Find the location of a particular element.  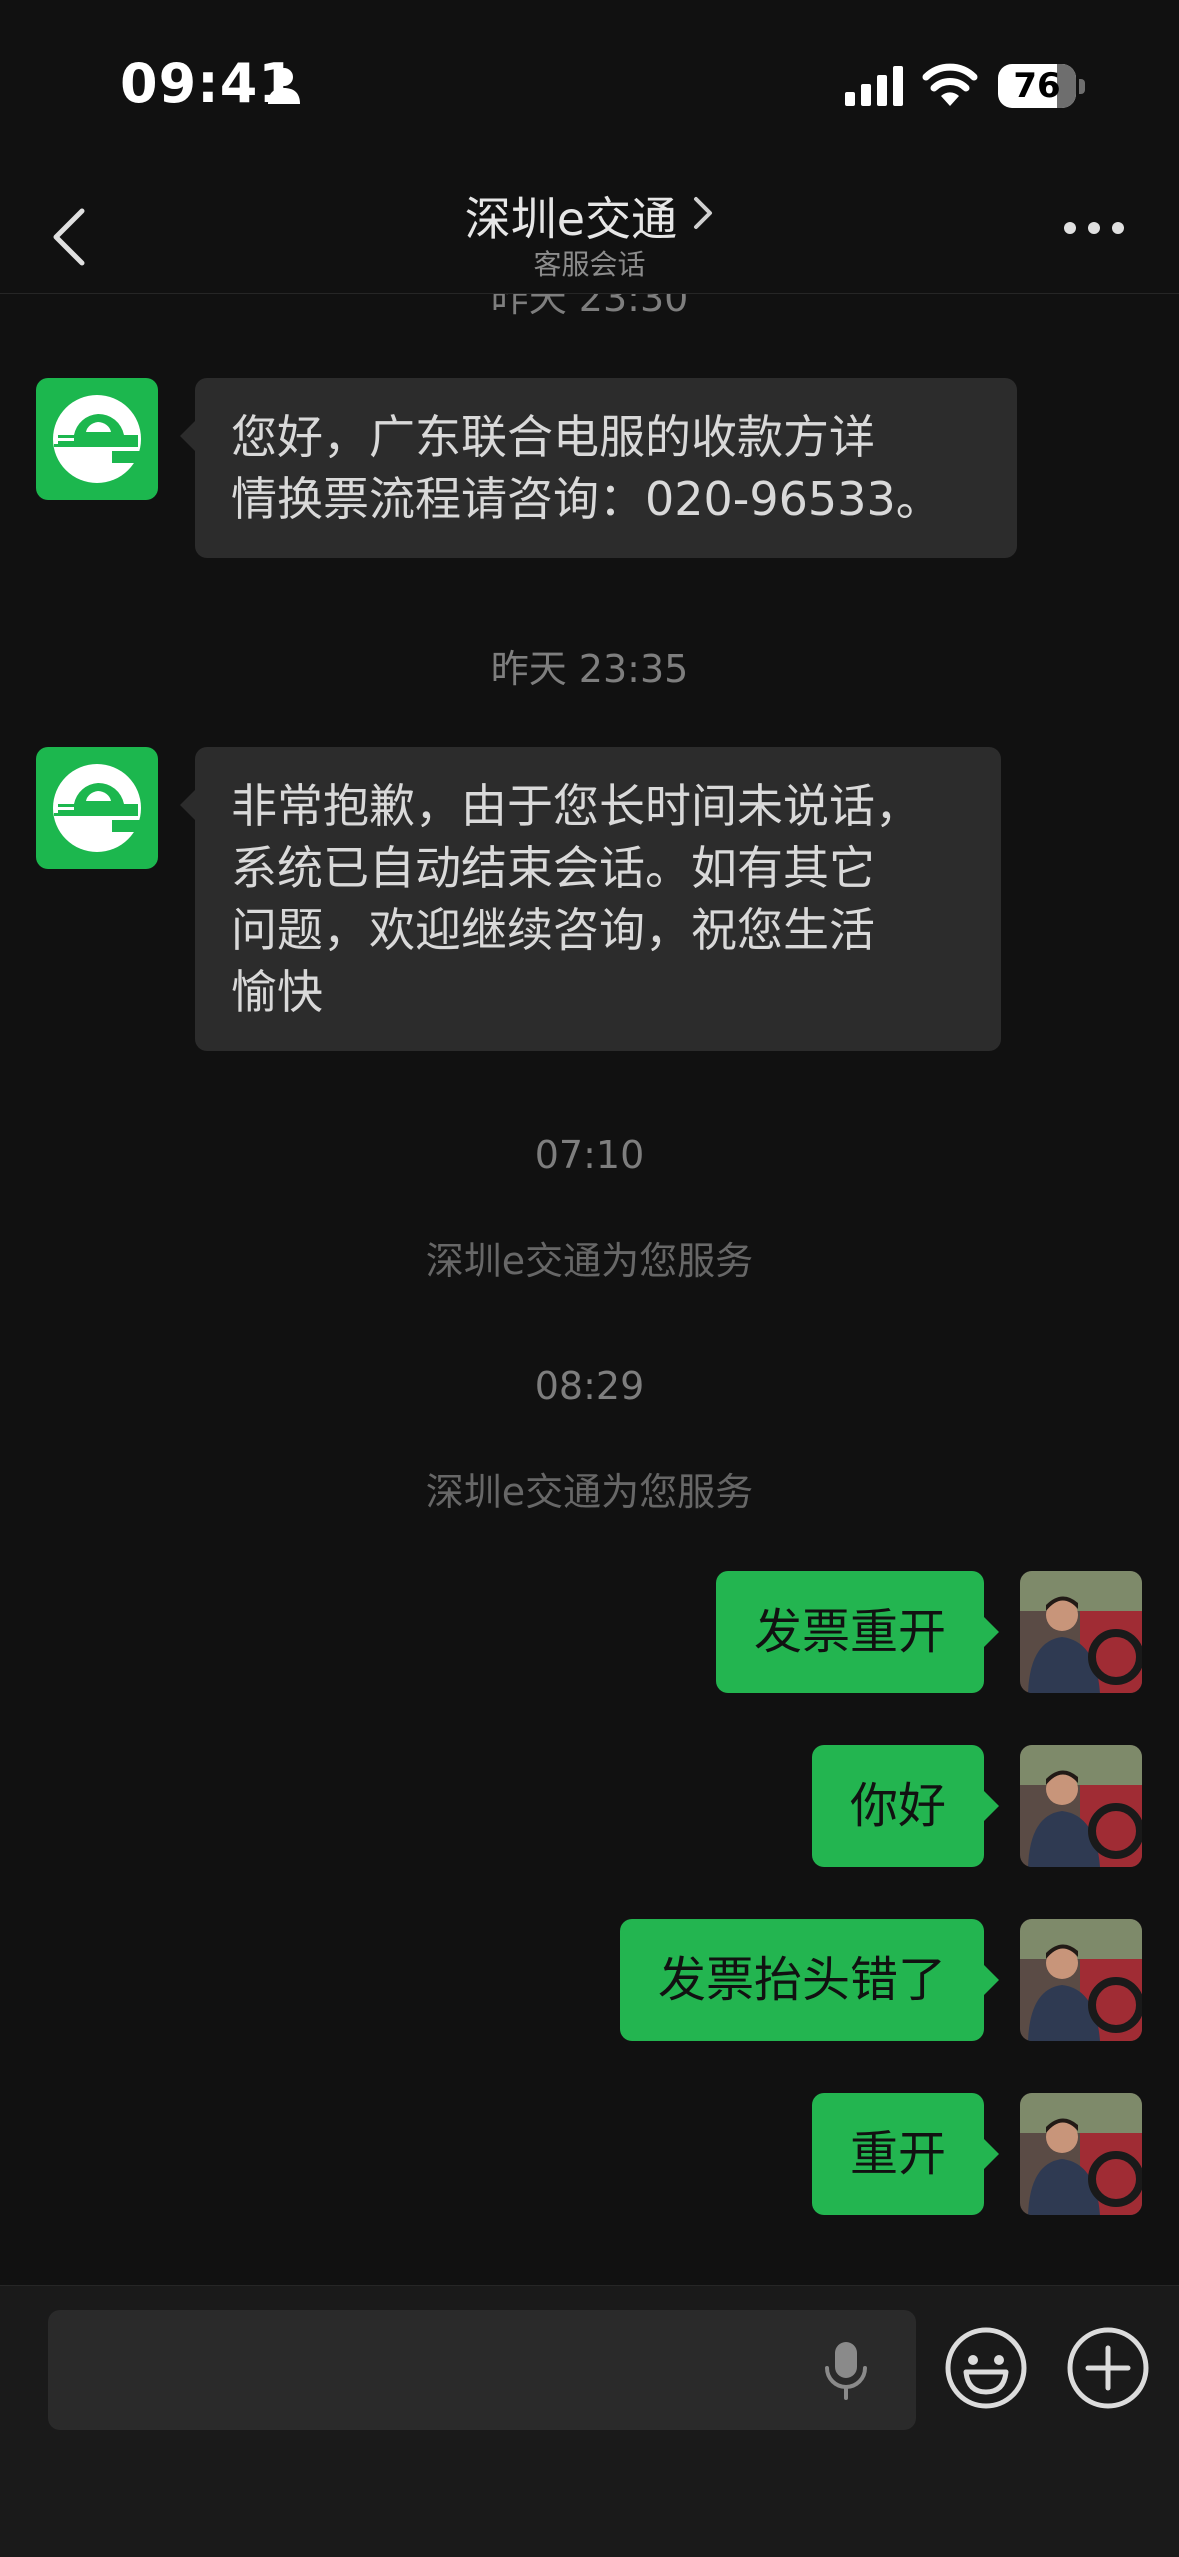

outgoing-message: 重开 is located at coordinates (905, 2154).